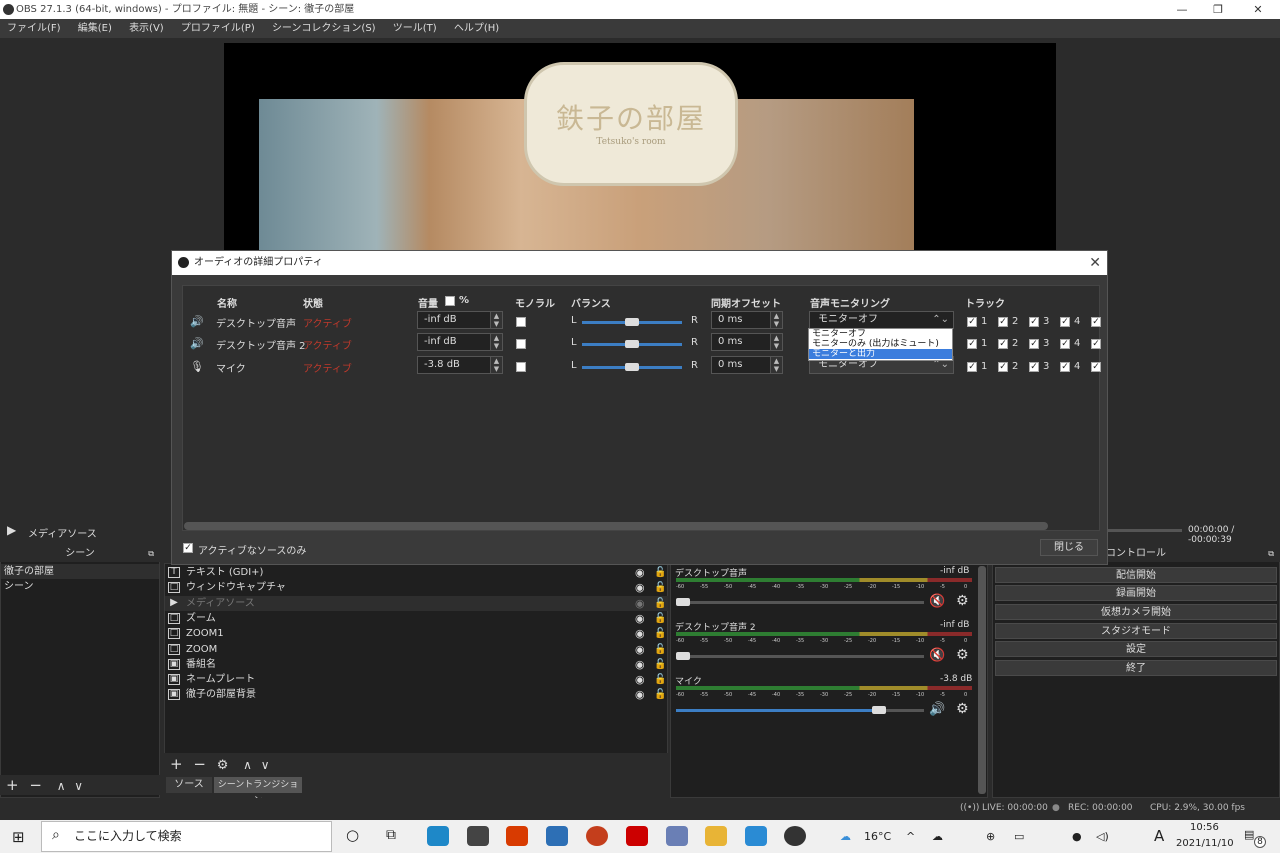 The image size is (1280, 853). What do you see at coordinates (199, 764) in the screenshot?
I see `remove-source-button: −` at bounding box center [199, 764].